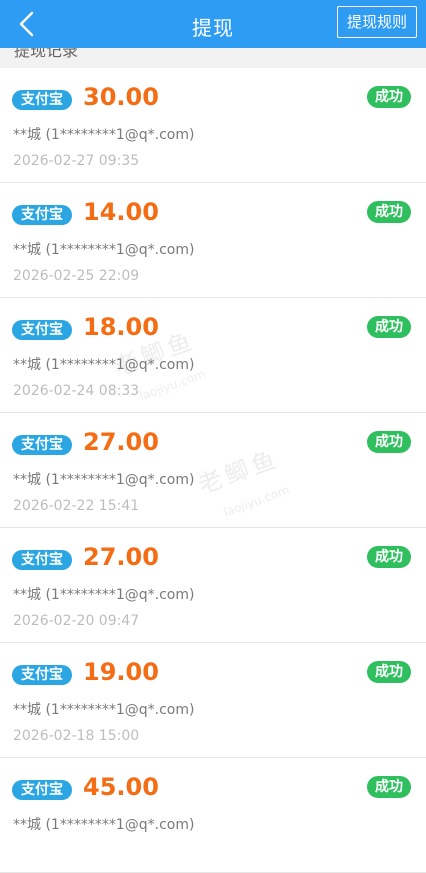 The width and height of the screenshot is (426, 873). Describe the element at coordinates (76, 736) in the screenshot. I see `timestamp: 2026-02-18 15:00` at that location.